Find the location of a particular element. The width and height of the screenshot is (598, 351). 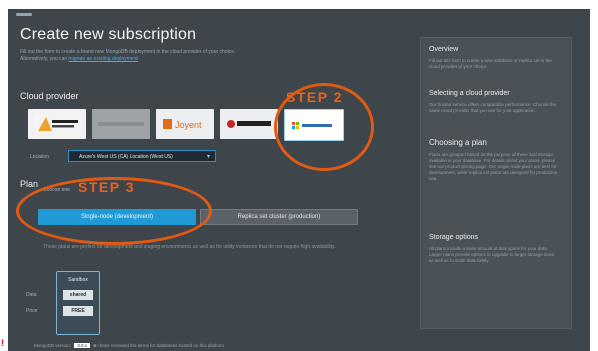

terms-checkbox: ■ is located at coordinates (94, 345).